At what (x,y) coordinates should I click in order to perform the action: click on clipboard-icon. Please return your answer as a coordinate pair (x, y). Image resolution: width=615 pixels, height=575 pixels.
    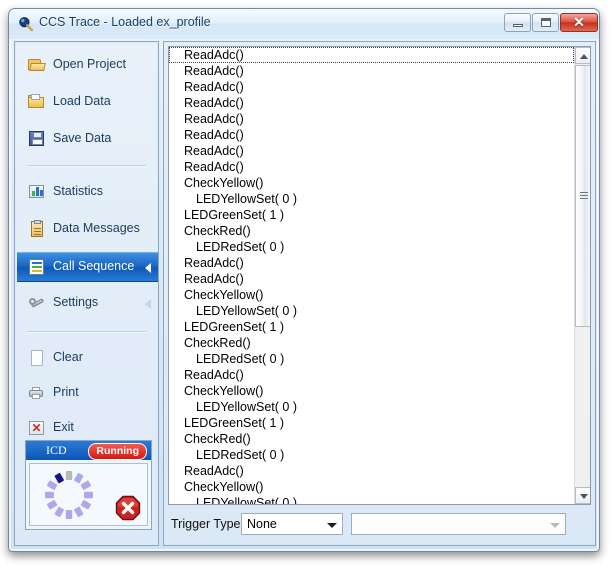
    Looking at the image, I should click on (37, 229).